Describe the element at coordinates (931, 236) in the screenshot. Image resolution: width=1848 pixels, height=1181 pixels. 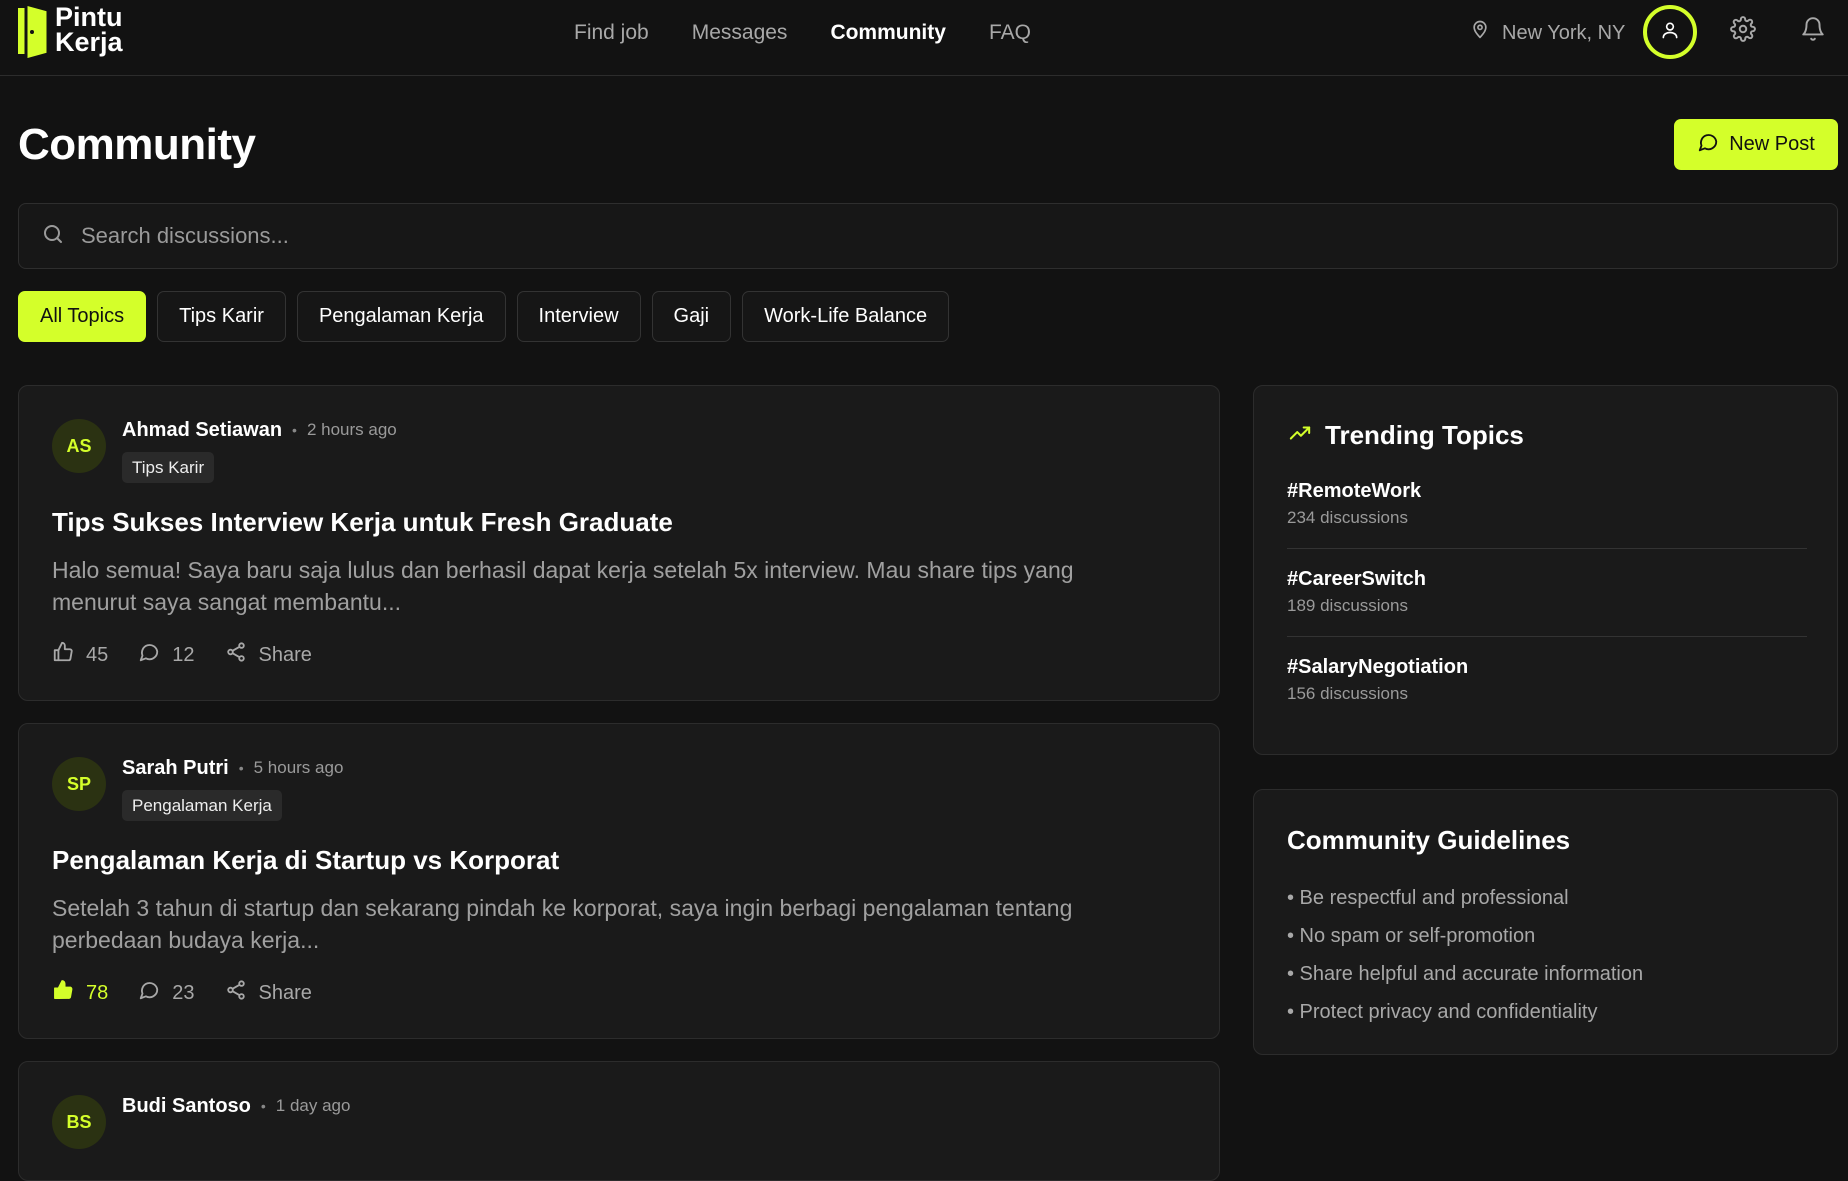
I see `search-input` at that location.